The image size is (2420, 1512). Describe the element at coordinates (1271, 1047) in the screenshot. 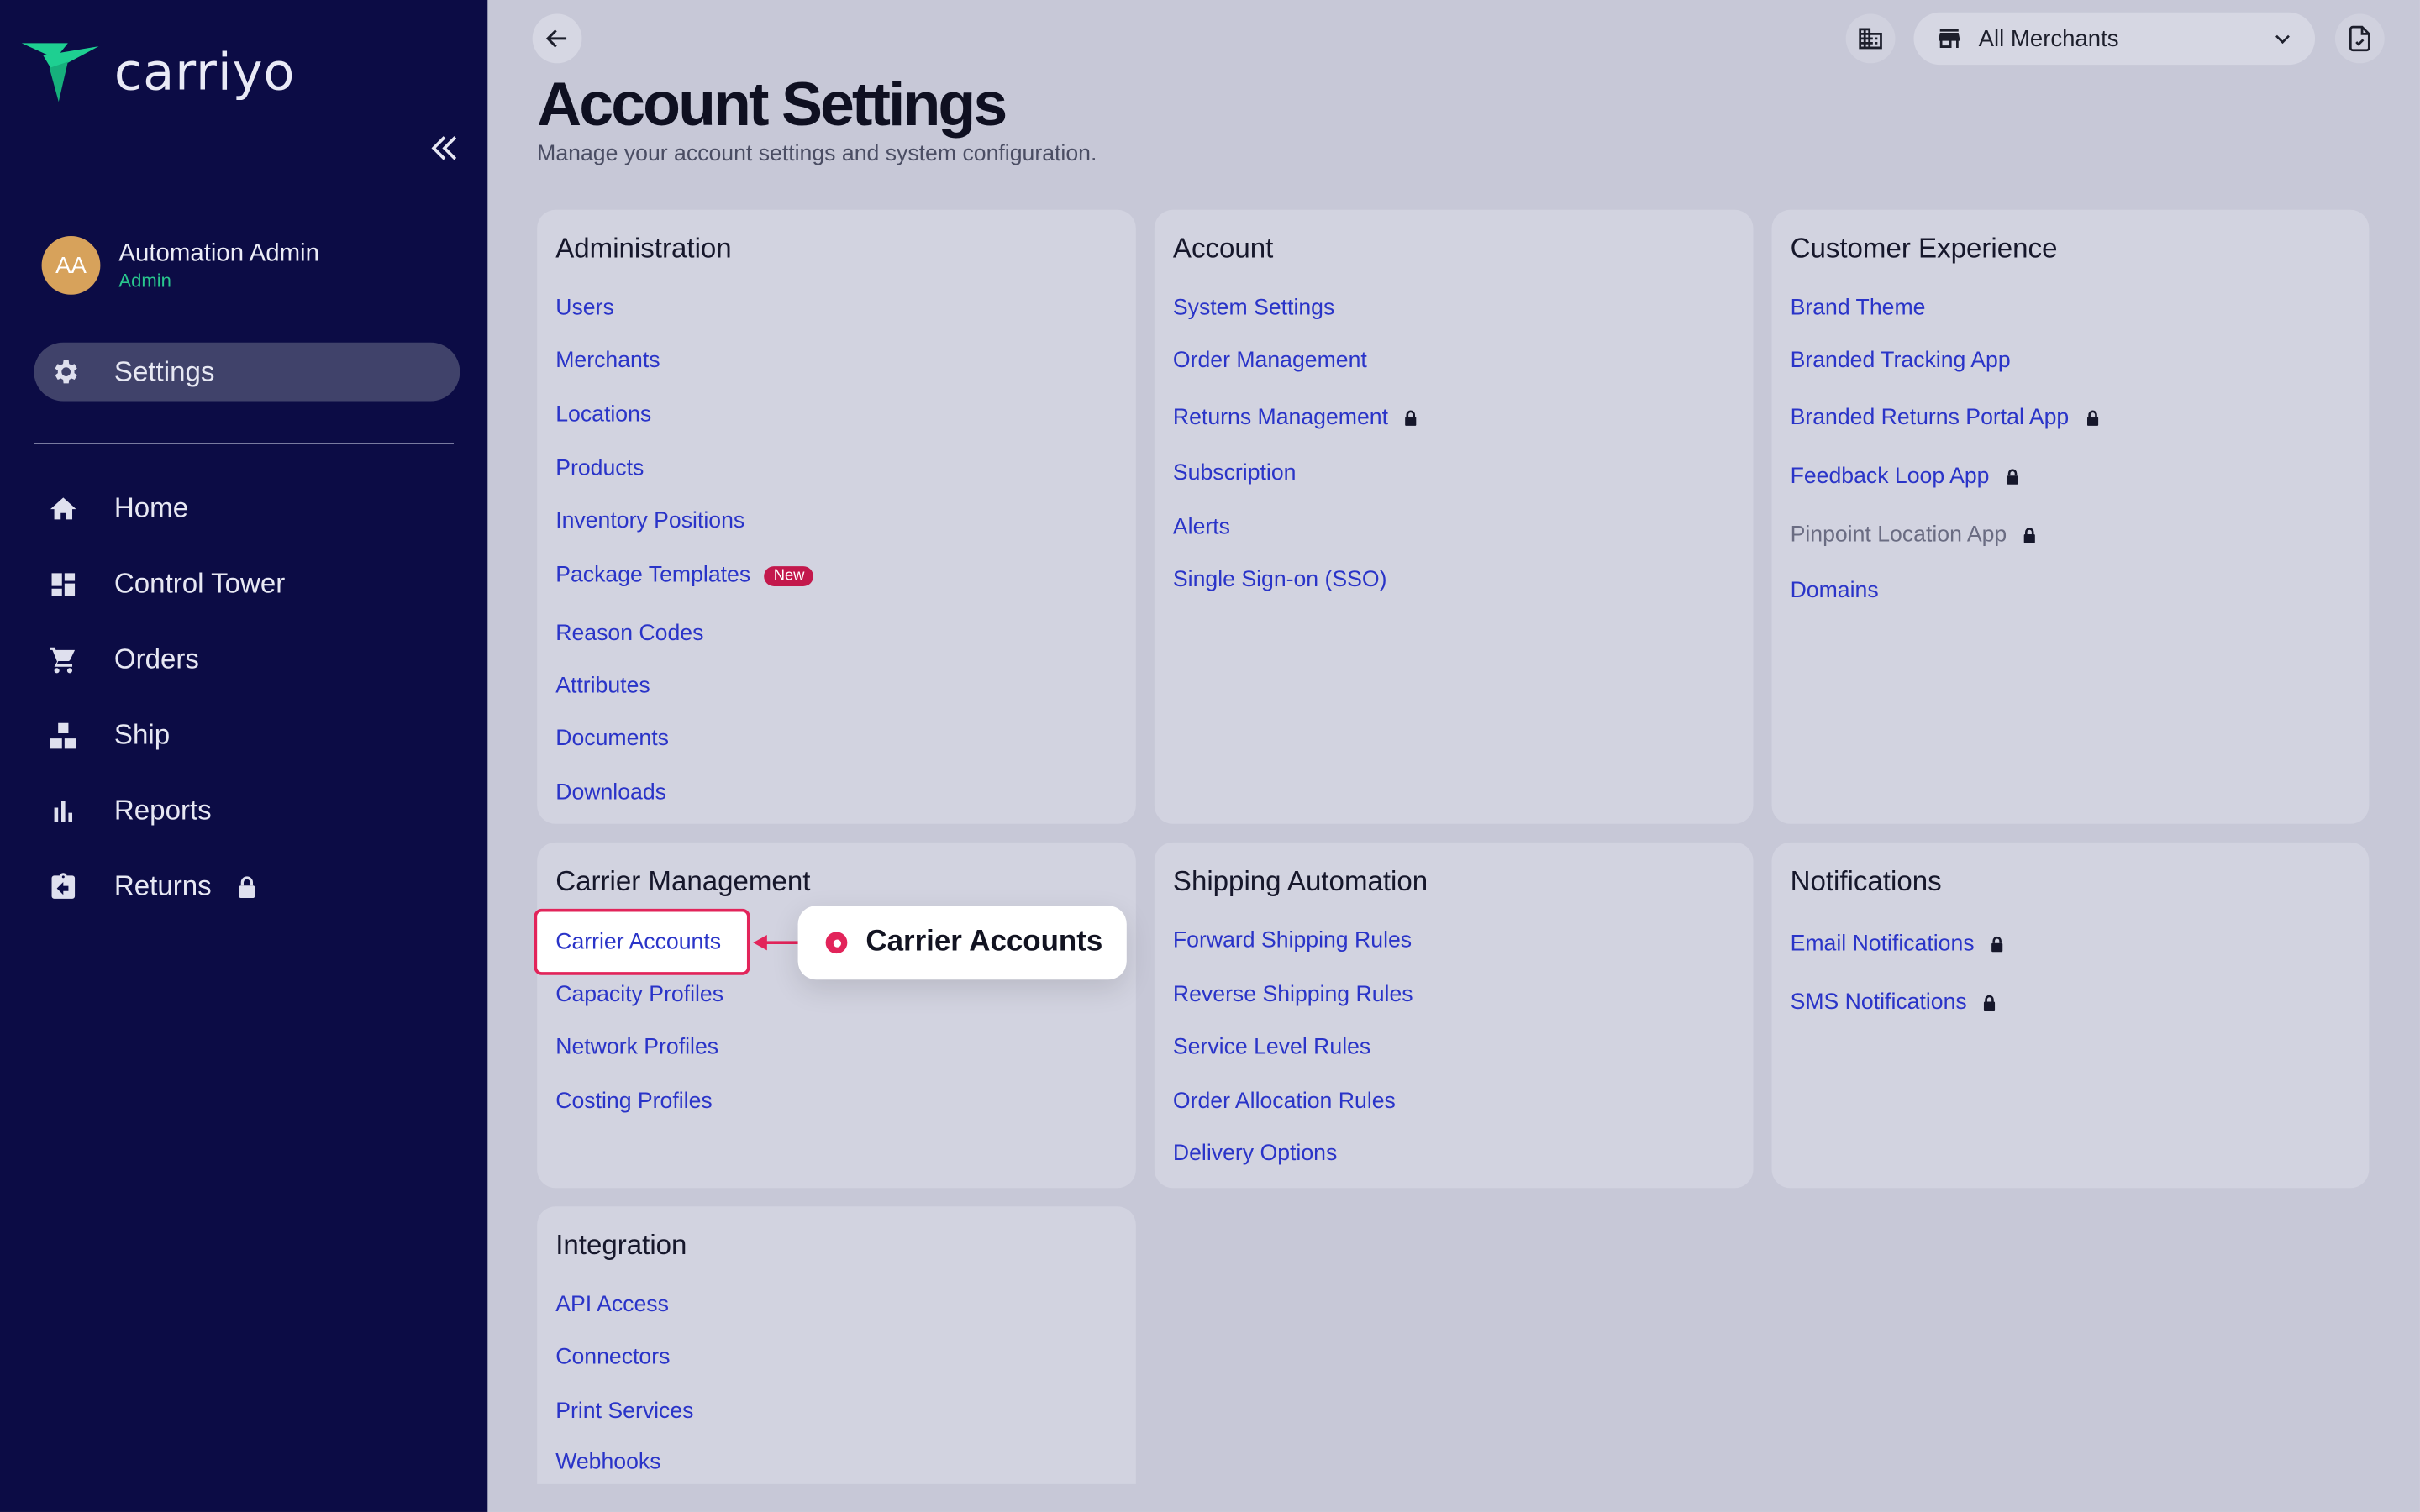

I see `link-service-level-rules: Service Level Rules` at that location.